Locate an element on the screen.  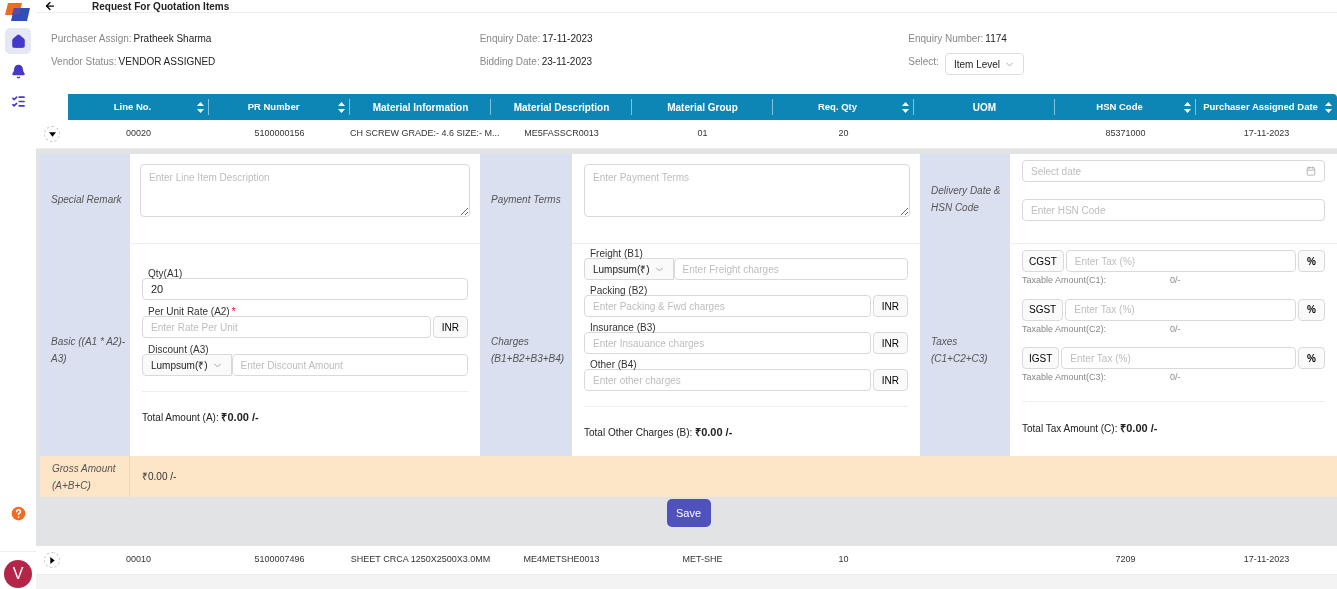
text-field: Enter Discount Amount is located at coordinates (349, 365).